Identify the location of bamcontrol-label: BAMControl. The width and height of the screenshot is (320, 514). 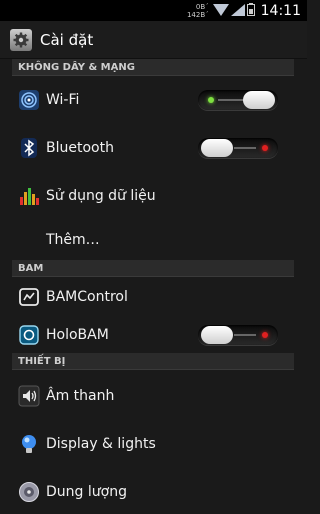
(87, 297).